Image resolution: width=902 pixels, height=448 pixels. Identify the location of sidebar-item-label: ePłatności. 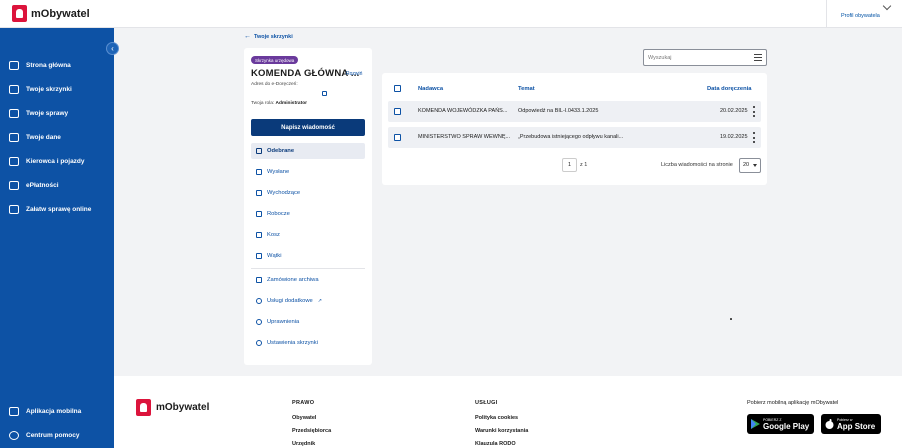
(42, 185).